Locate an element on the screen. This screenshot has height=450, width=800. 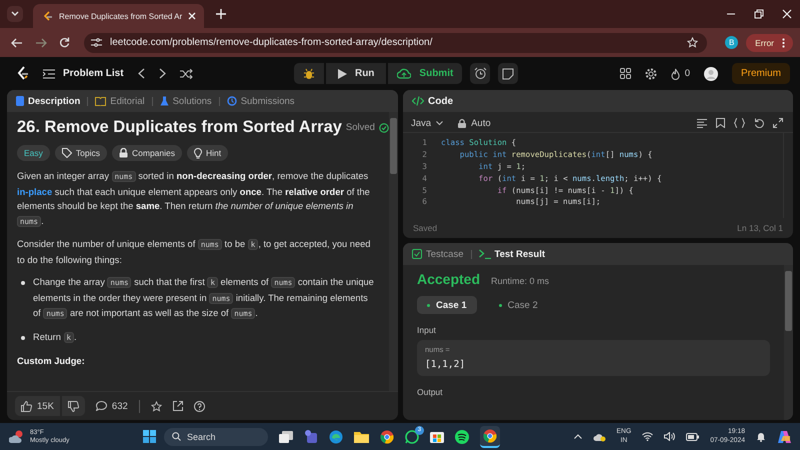
site-settings-icon is located at coordinates (96, 42).